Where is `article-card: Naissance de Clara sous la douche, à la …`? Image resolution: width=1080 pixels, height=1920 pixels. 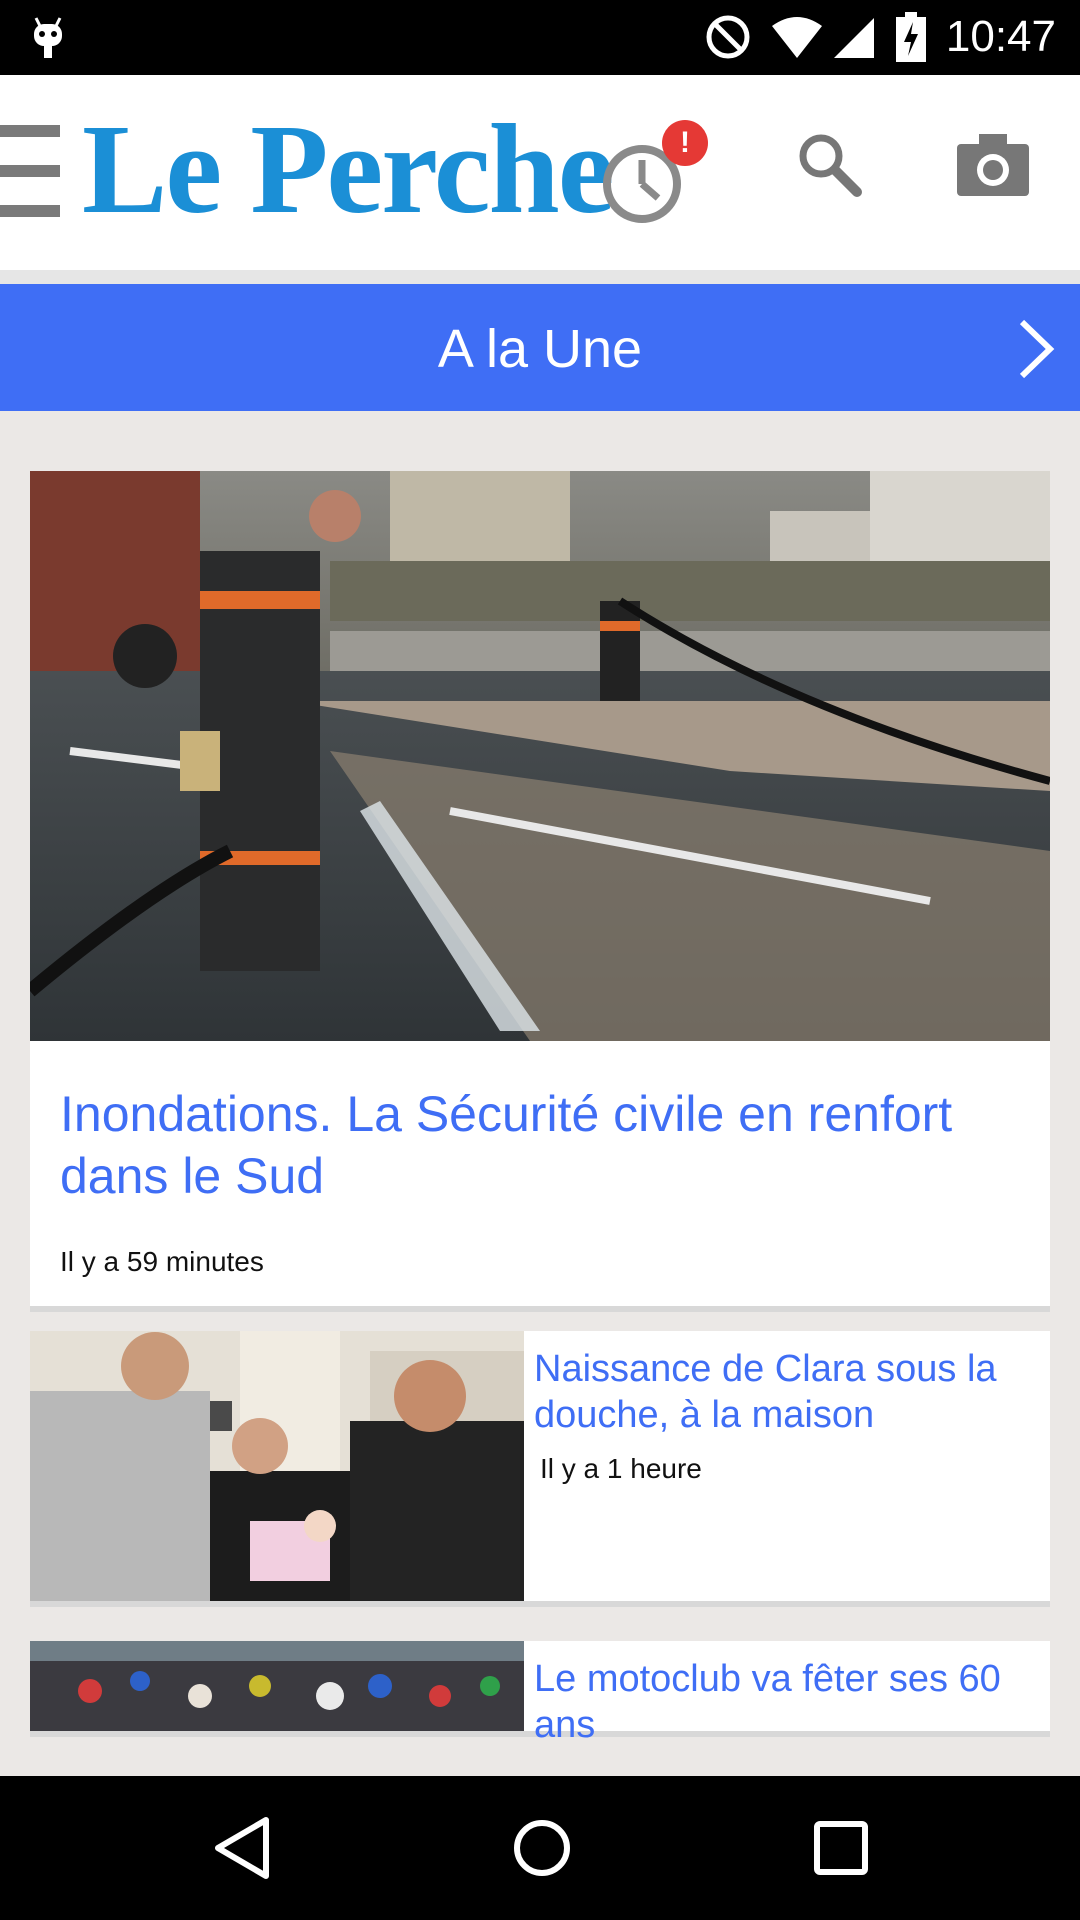 article-card: Naissance de Clara sous la douche, à la … is located at coordinates (540, 1466).